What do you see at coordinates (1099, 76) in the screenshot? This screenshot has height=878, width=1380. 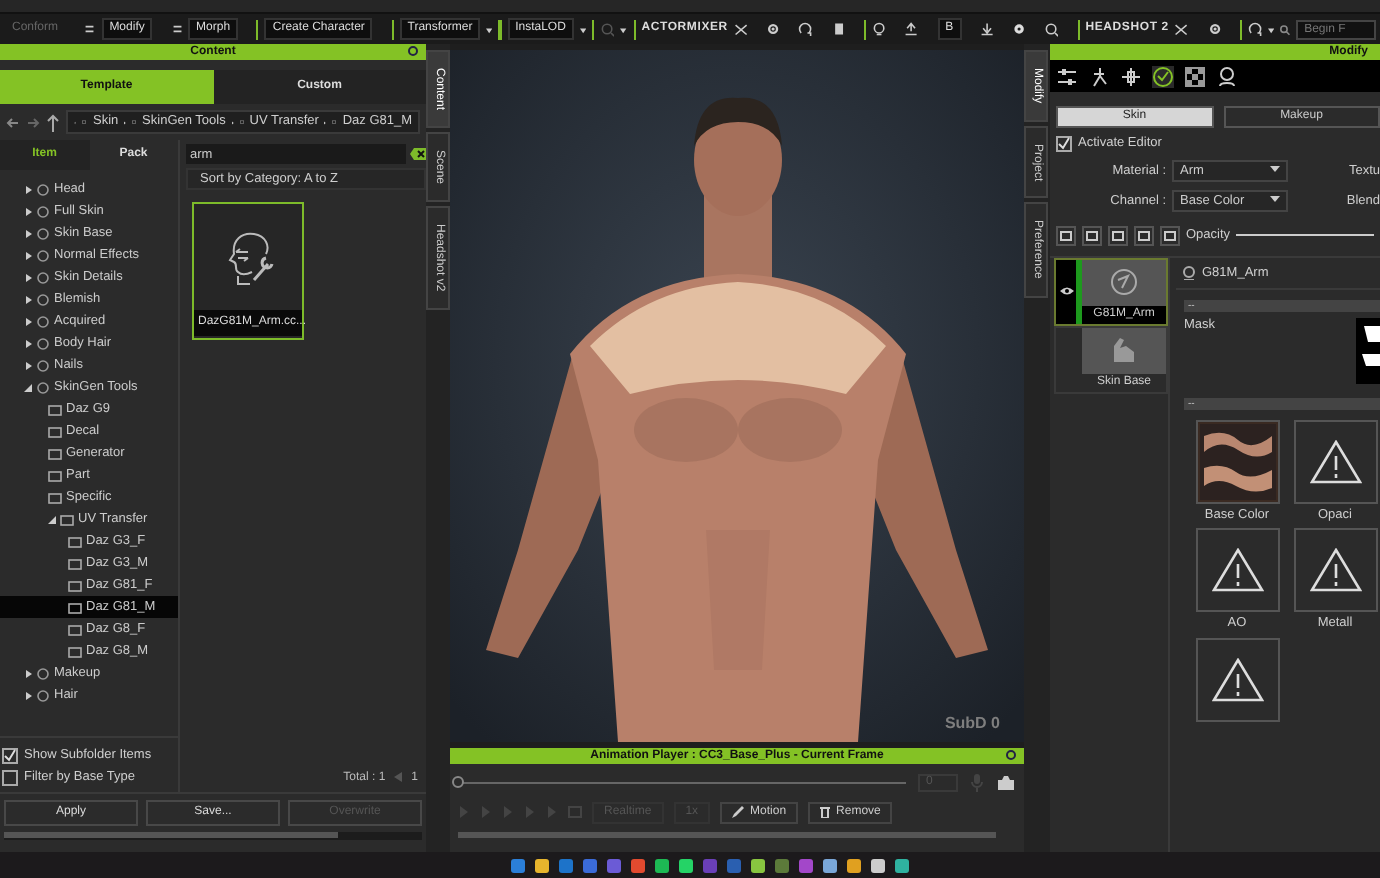 I see `figure-icon` at bounding box center [1099, 76].